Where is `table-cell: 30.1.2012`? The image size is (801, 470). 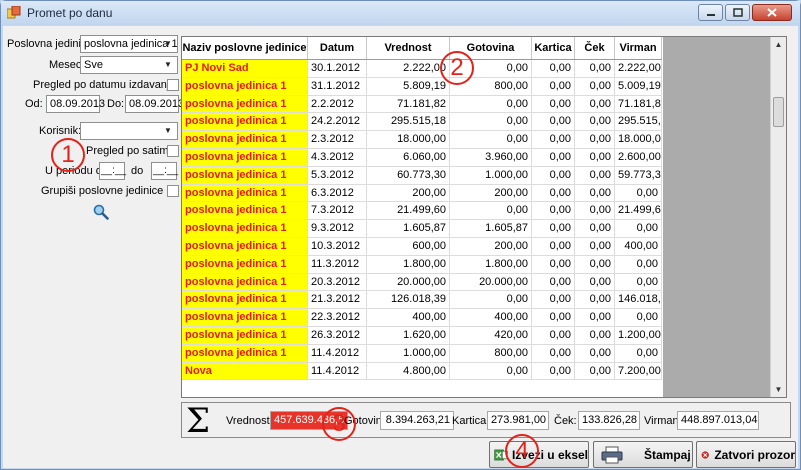 table-cell: 30.1.2012 is located at coordinates (337, 68).